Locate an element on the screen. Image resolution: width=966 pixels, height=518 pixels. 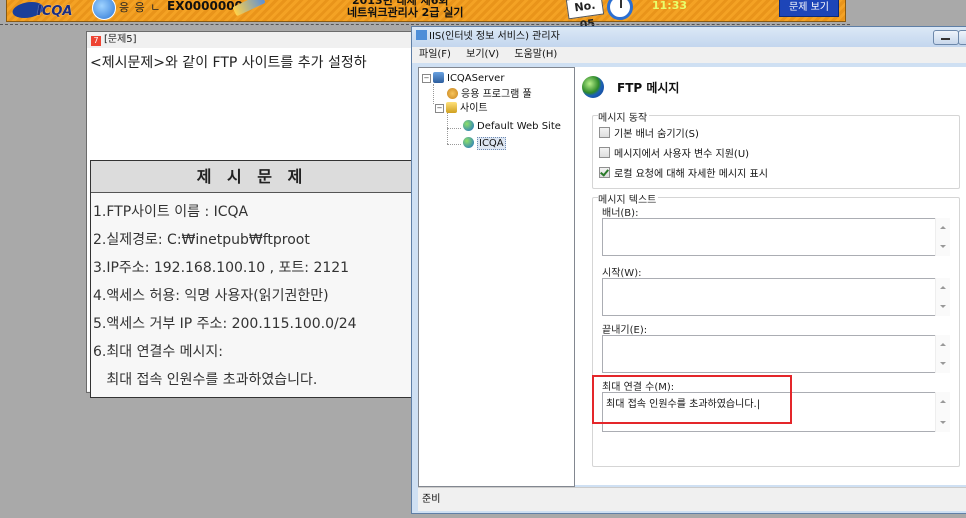
checkbox-label: 메시지에서 사용자 변수 지원(U) is located at coordinates (682, 154).